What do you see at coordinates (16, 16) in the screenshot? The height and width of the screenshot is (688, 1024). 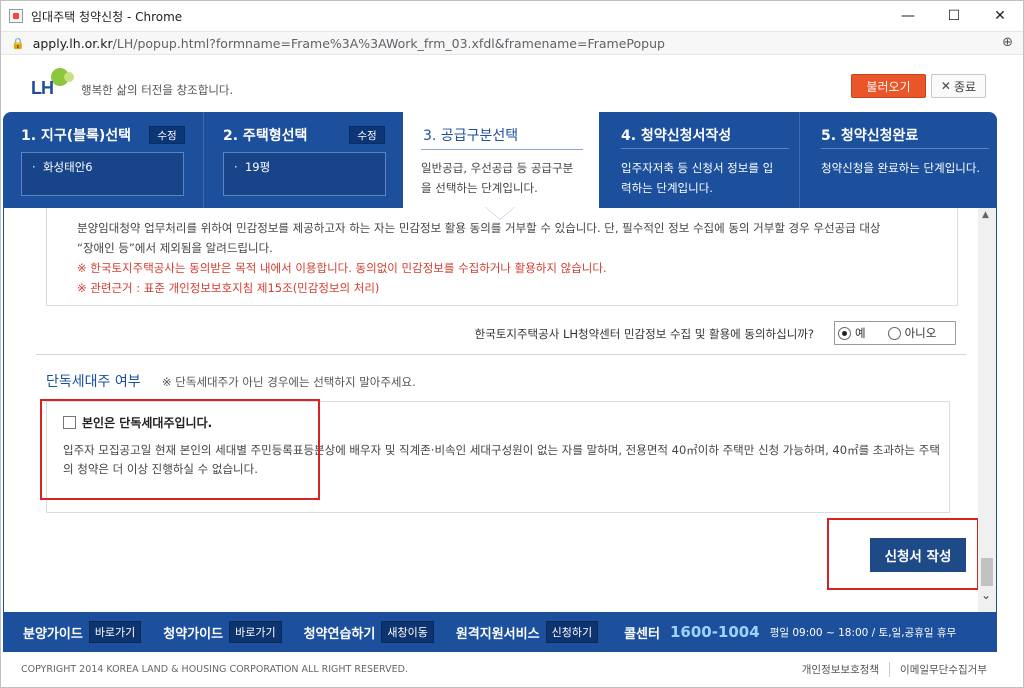 I see `app-icon` at bounding box center [16, 16].